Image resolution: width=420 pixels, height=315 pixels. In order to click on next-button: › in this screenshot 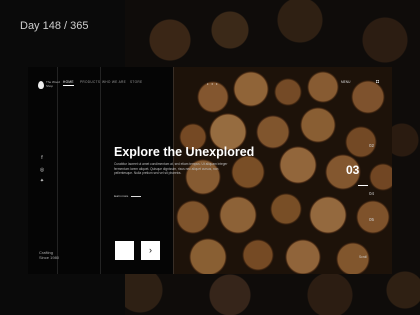, I will do `click(150, 250)`.